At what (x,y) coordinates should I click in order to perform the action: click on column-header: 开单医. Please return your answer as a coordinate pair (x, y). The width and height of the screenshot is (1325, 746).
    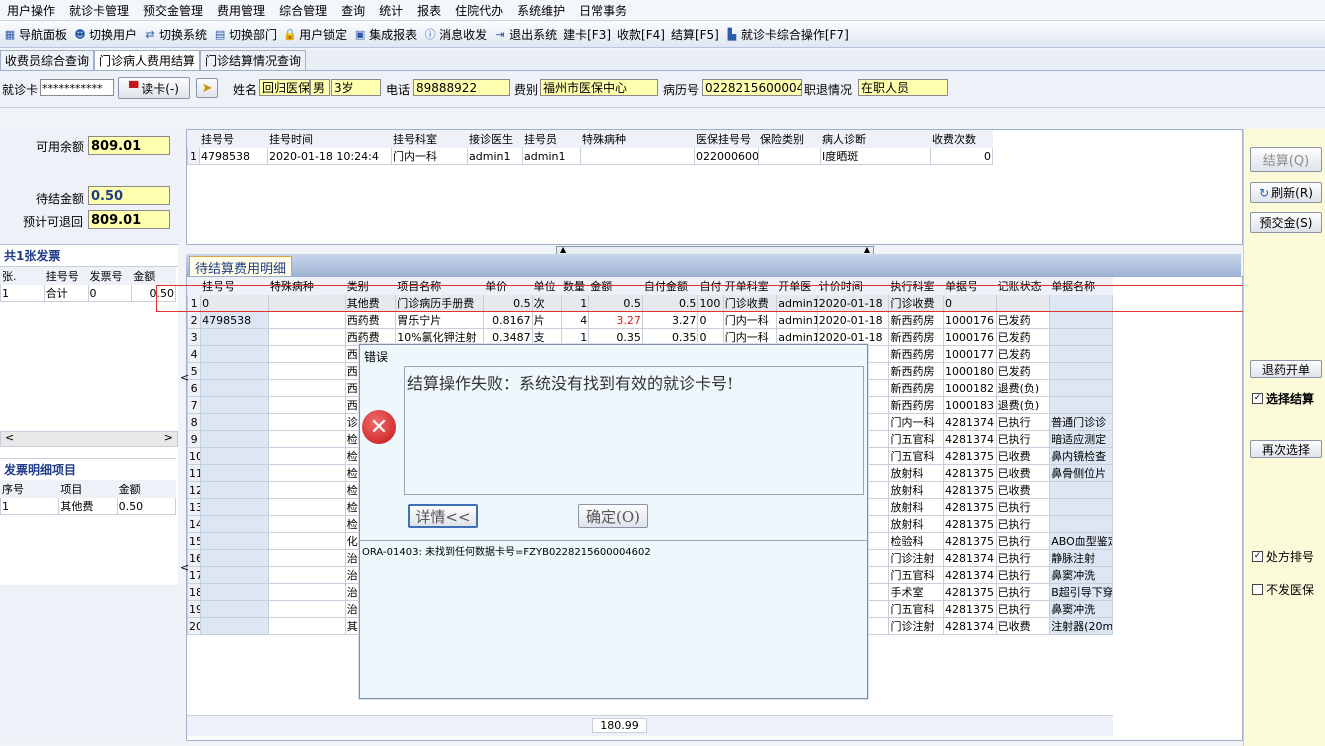
    Looking at the image, I should click on (797, 286).